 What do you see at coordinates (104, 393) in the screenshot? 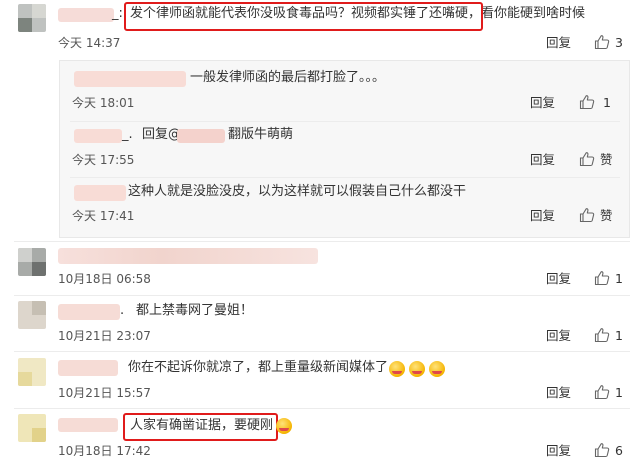
I see `comment-time: 10月21日 15:57` at bounding box center [104, 393].